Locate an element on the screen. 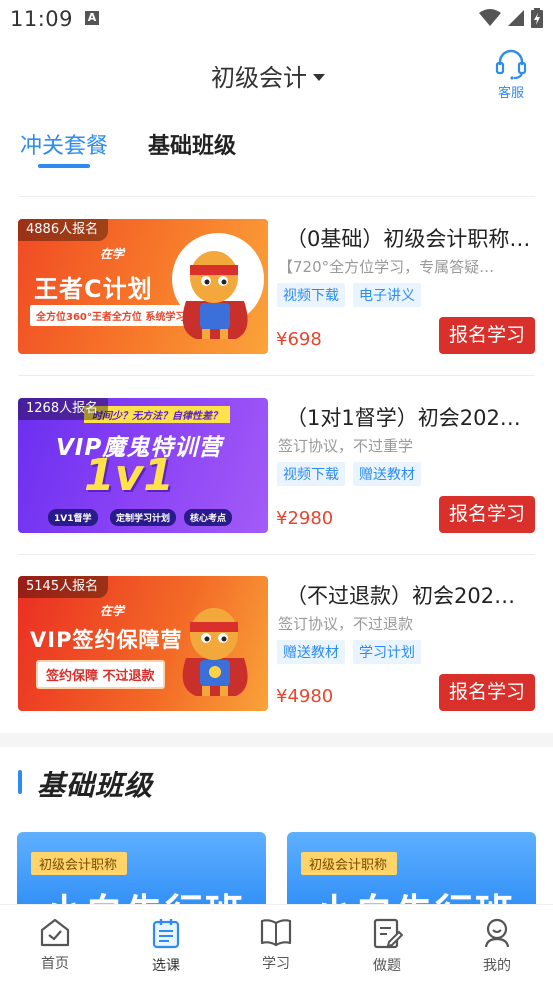 The height and width of the screenshot is (984, 553). package-tag: 电子讲义 is located at coordinates (387, 295).